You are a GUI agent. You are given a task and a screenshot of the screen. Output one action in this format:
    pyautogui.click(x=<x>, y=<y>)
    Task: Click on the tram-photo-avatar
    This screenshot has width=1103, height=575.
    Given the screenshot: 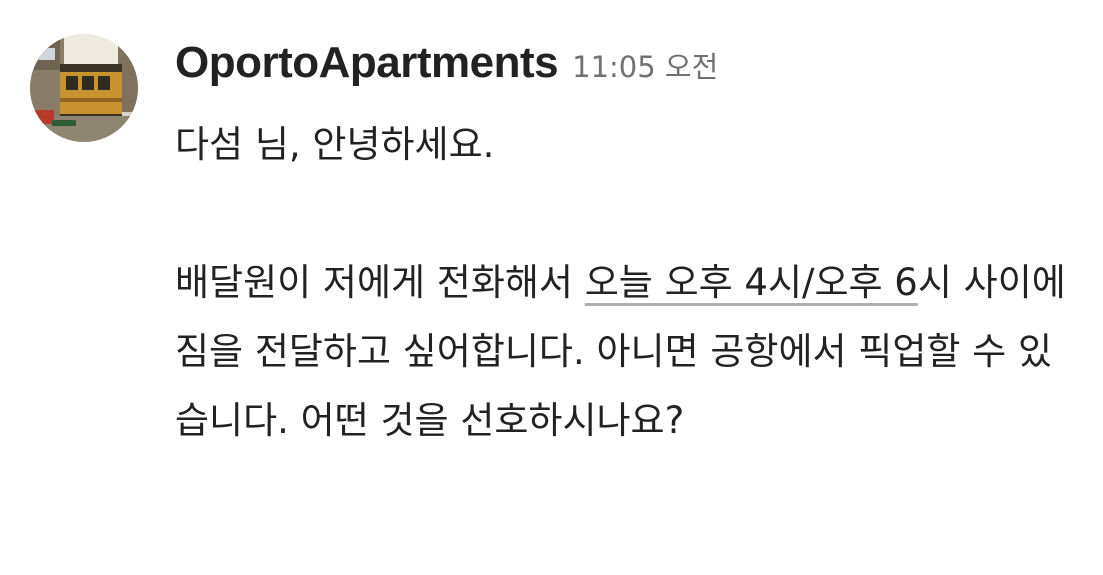 What is the action you would take?
    pyautogui.click(x=84, y=88)
    